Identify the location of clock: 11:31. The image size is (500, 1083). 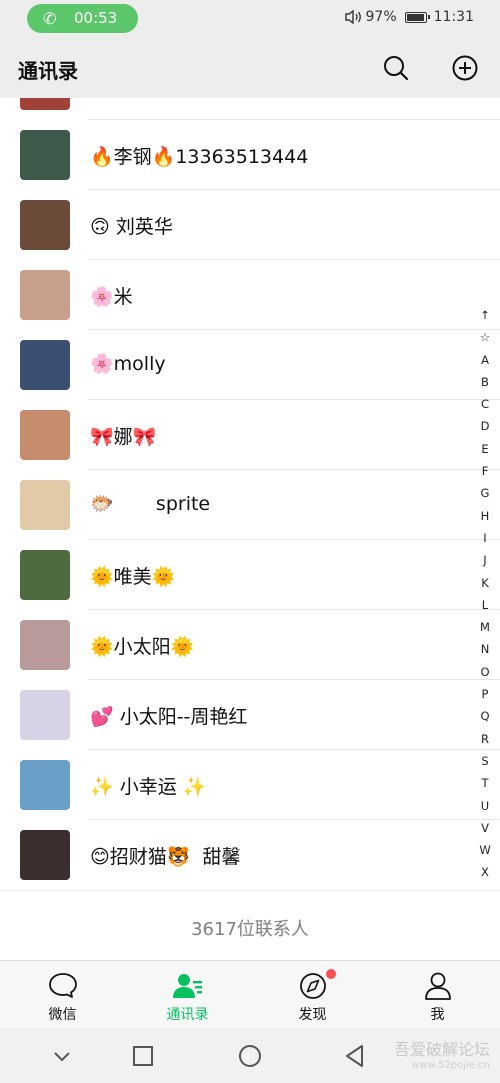
(453, 17).